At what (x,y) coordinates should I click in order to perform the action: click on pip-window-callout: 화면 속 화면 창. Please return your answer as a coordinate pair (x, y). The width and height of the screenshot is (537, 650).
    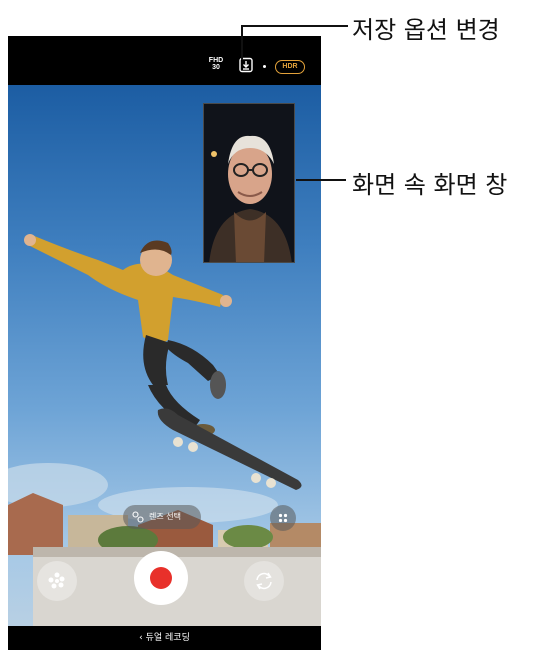
    Looking at the image, I should click on (430, 185).